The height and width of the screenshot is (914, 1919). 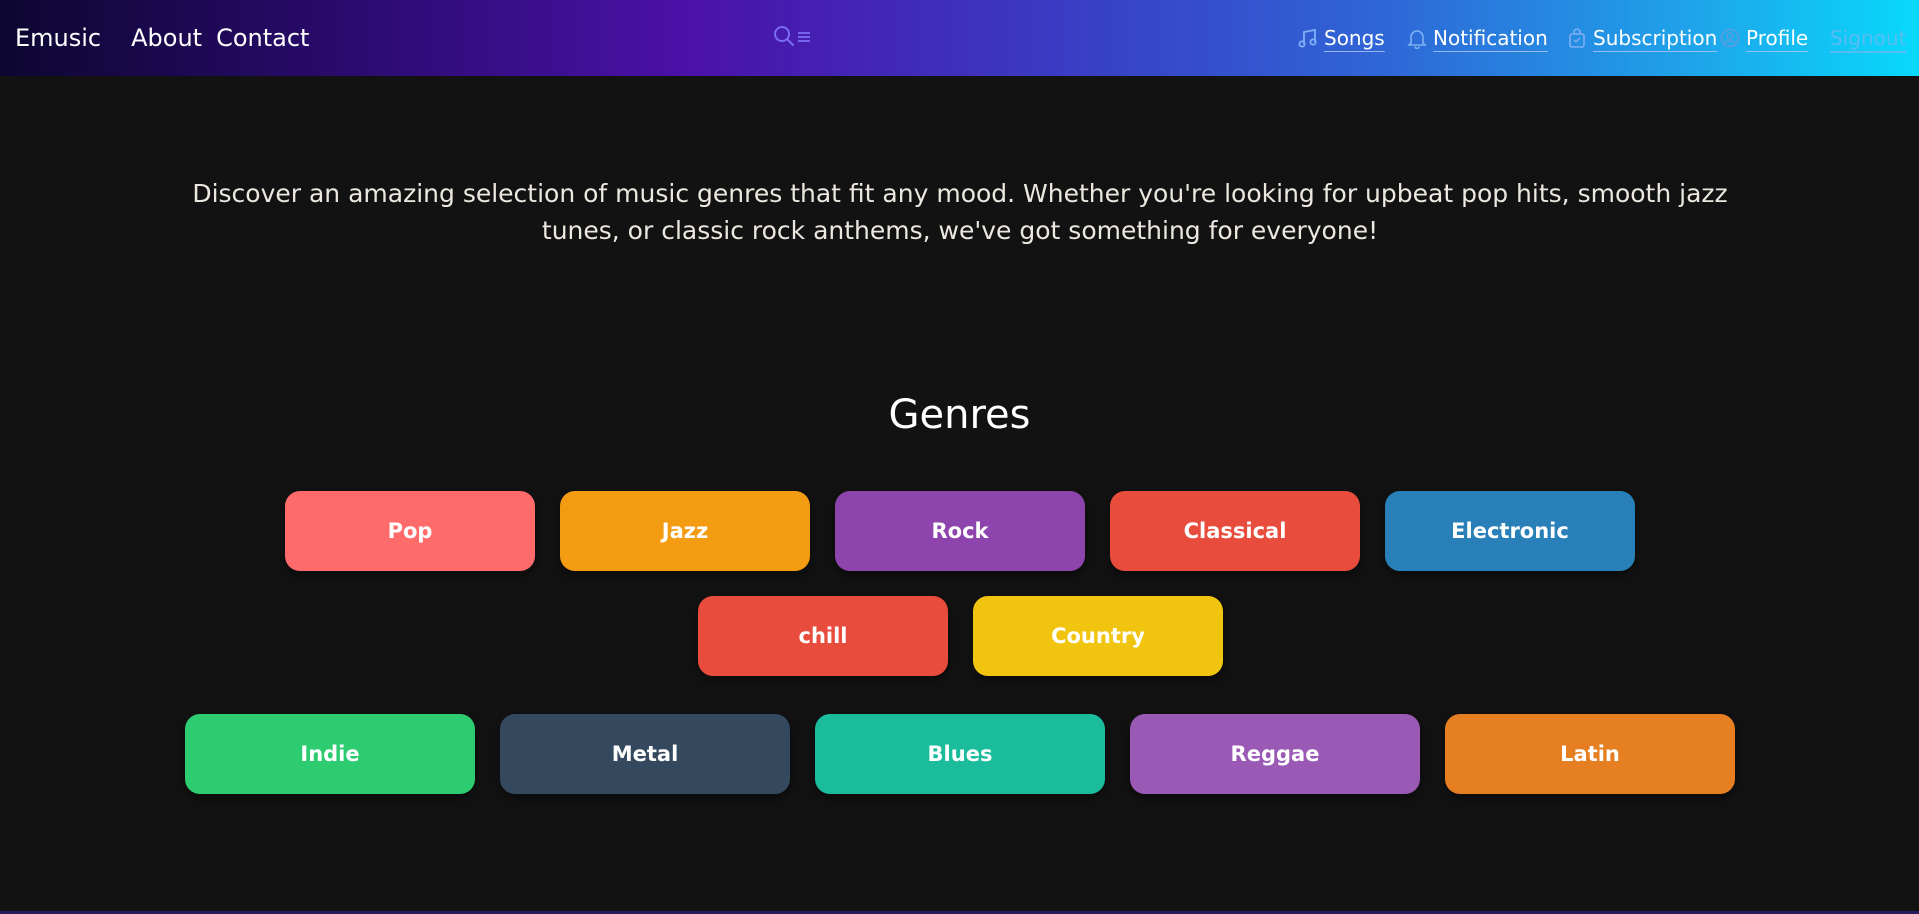 I want to click on nav-songs: Songs, so click(x=1341, y=38).